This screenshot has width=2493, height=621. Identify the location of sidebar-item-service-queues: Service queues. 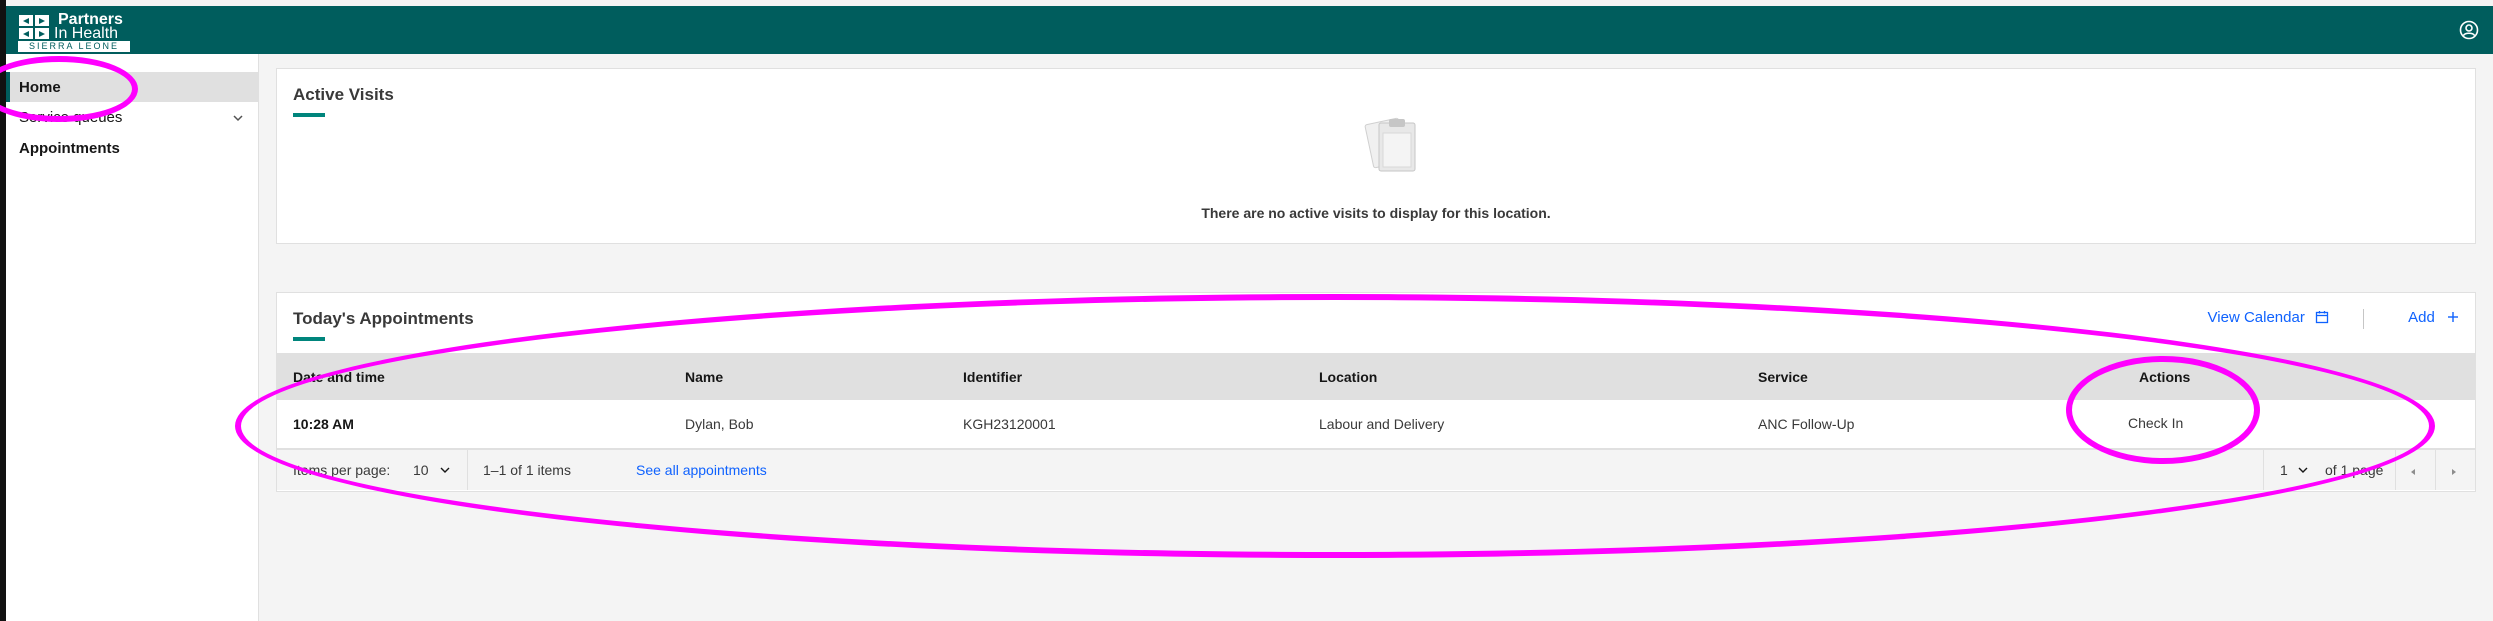
(132, 117).